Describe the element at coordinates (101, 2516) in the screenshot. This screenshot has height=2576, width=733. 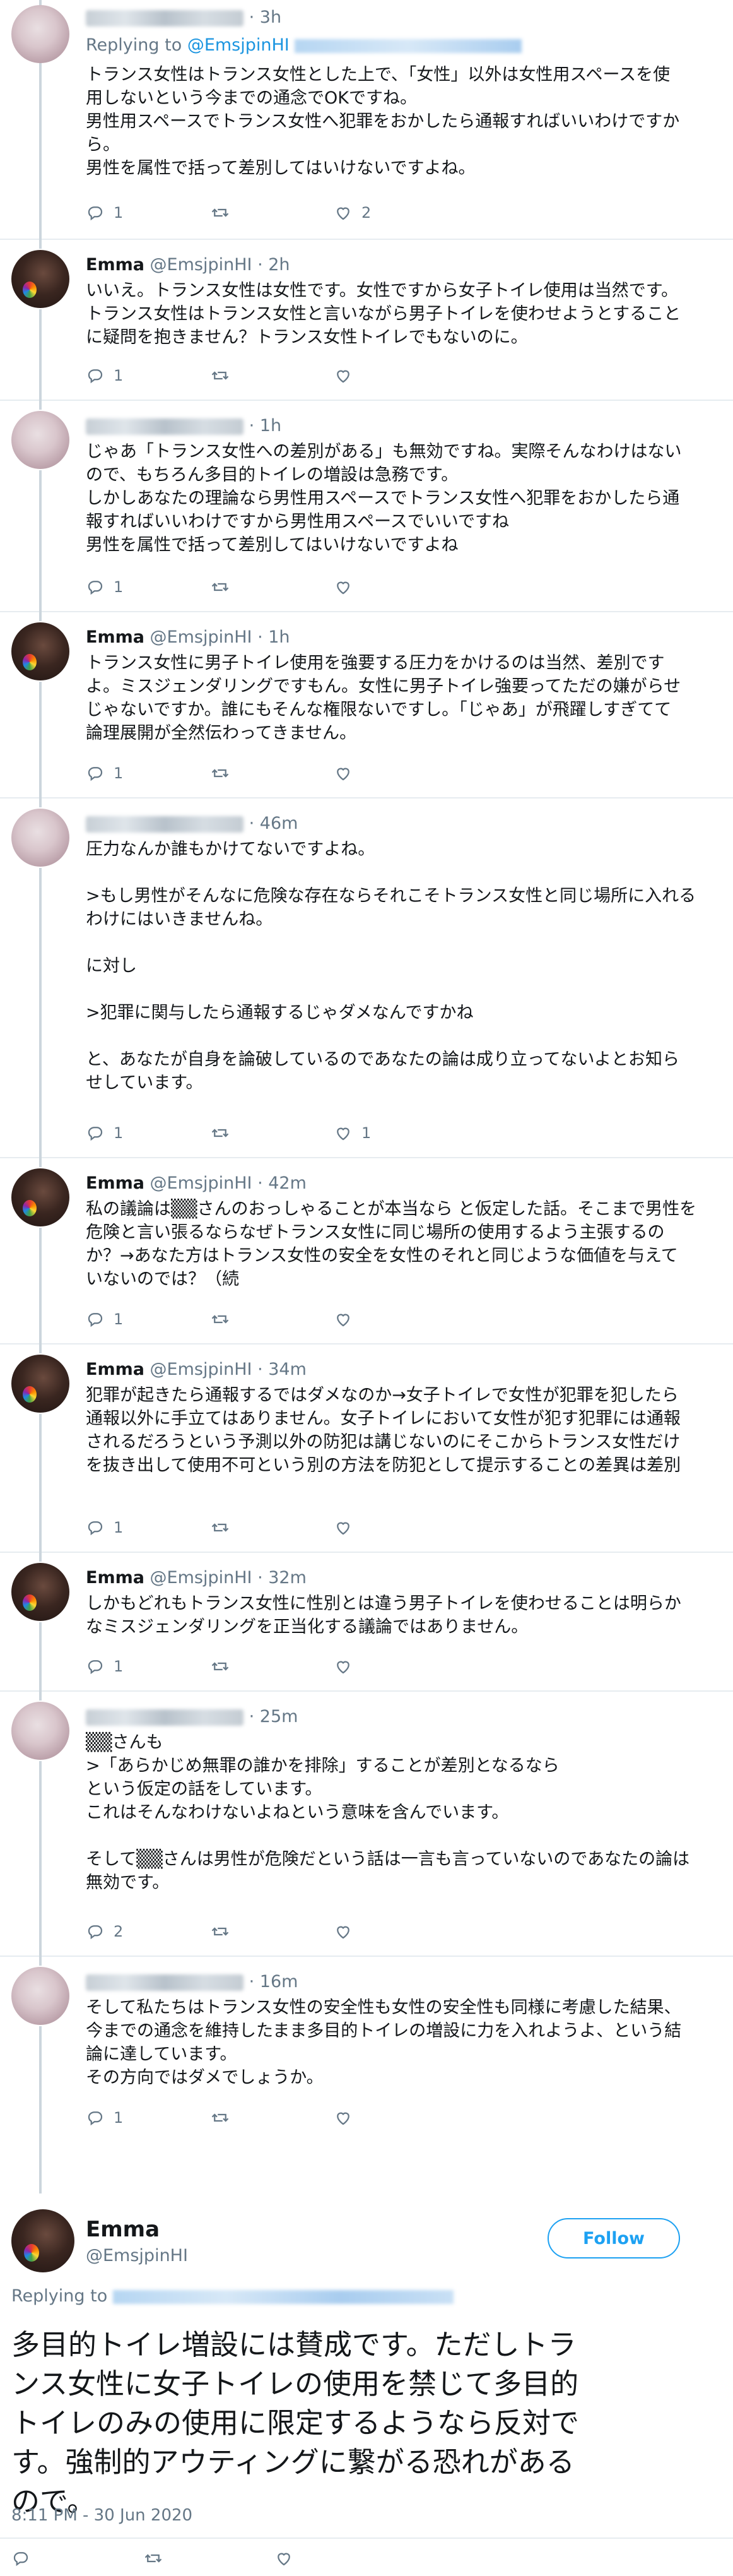
I see `timestamp: 8:11 PM - 30 Jun 2020` at that location.